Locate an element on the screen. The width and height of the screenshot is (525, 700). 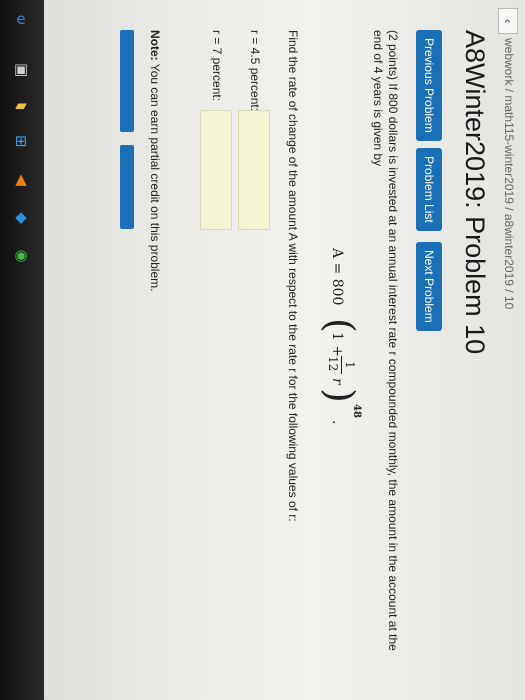
back-arrow-icon: ‹ is located at coordinates (508, 21).